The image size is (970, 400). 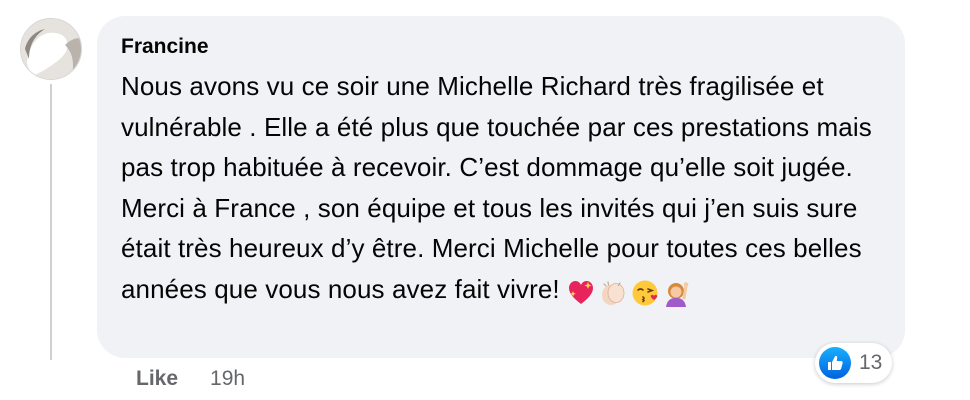 What do you see at coordinates (871, 362) in the screenshot?
I see `reaction-count: 13` at bounding box center [871, 362].